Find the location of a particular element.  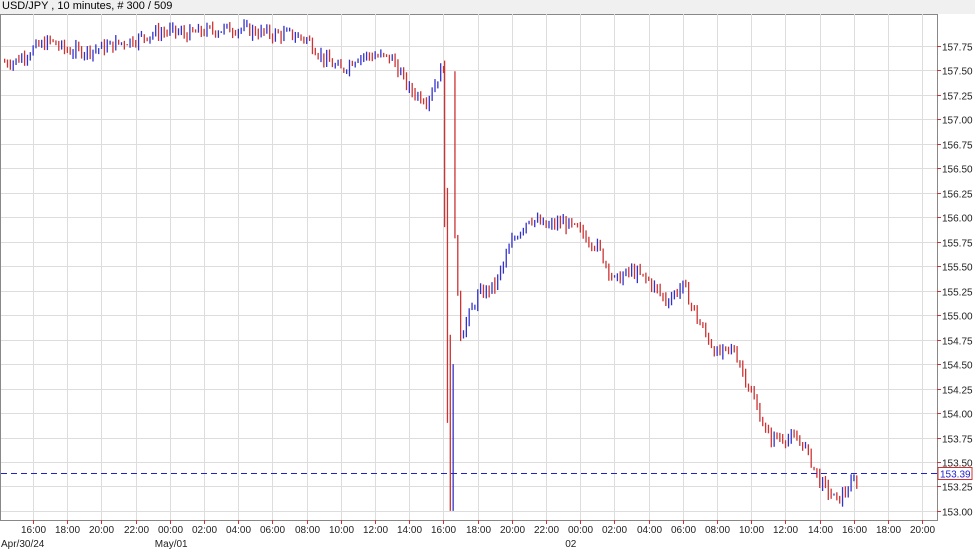

y-tick-label: 155.75 is located at coordinates (957, 244).